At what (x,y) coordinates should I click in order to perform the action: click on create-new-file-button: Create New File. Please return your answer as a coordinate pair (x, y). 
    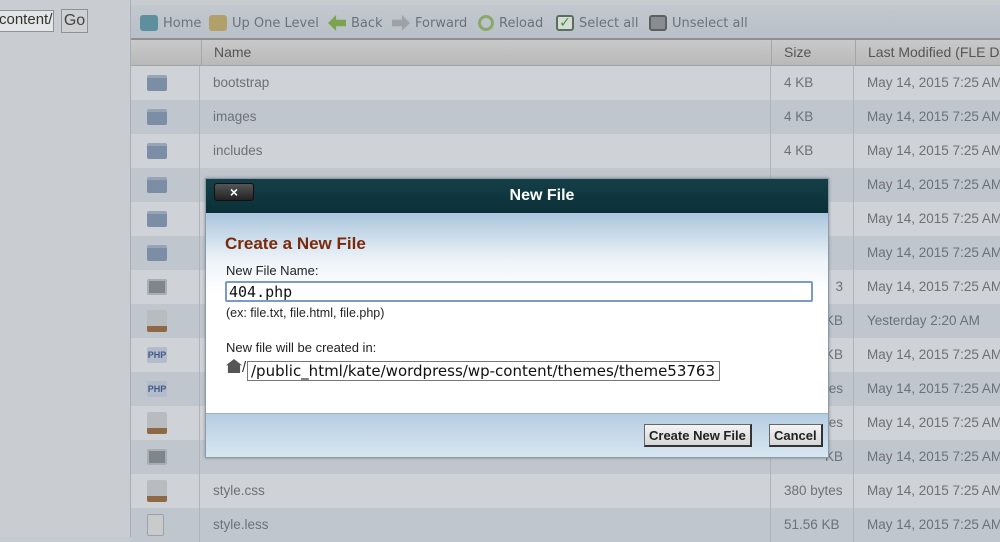
    Looking at the image, I should click on (698, 435).